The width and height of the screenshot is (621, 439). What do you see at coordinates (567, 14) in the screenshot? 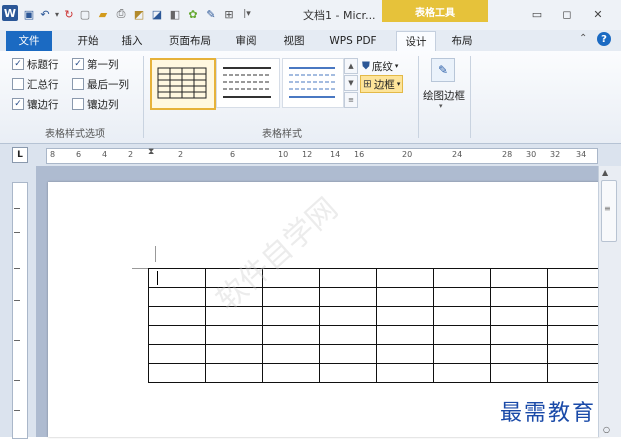
I see `restore-icon: ◻` at bounding box center [567, 14].